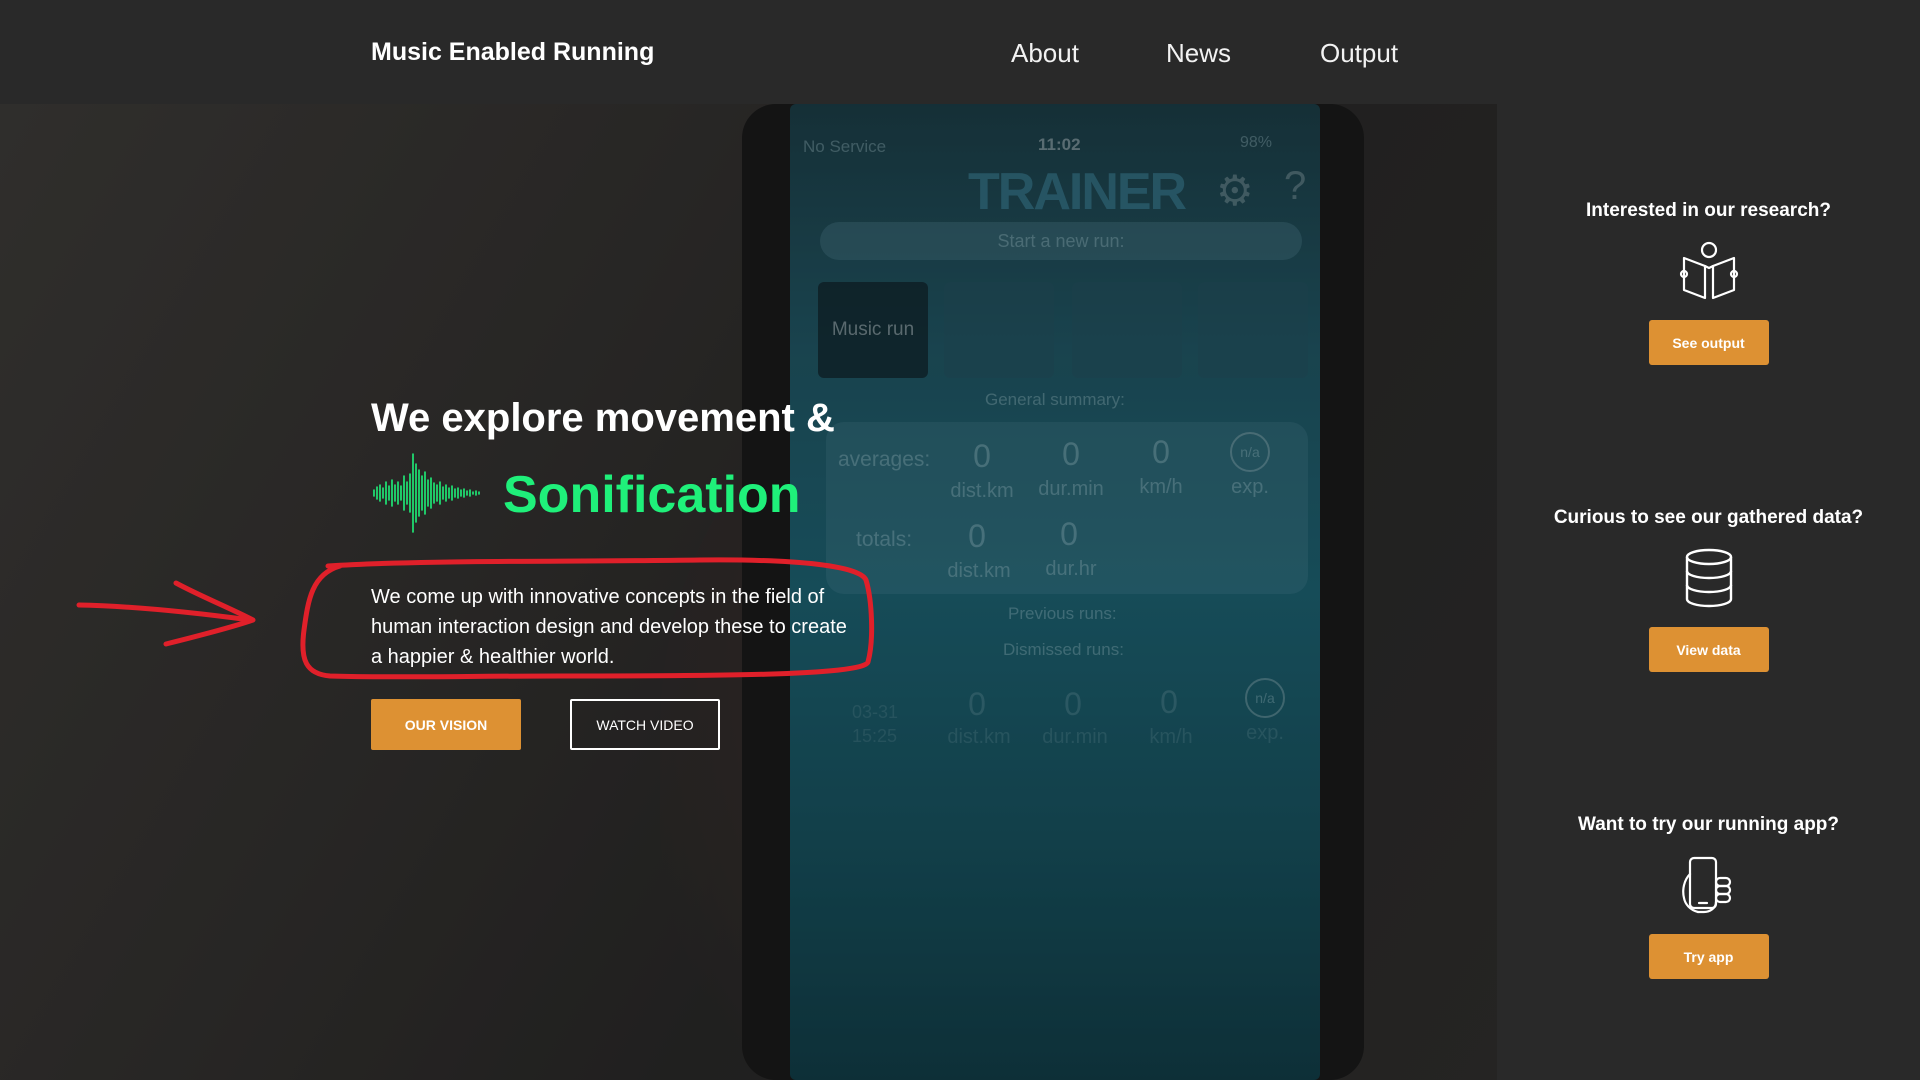 This screenshot has height=1080, width=1920. Describe the element at coordinates (603, 418) in the screenshot. I see `hero-headline: We explore movement &` at that location.